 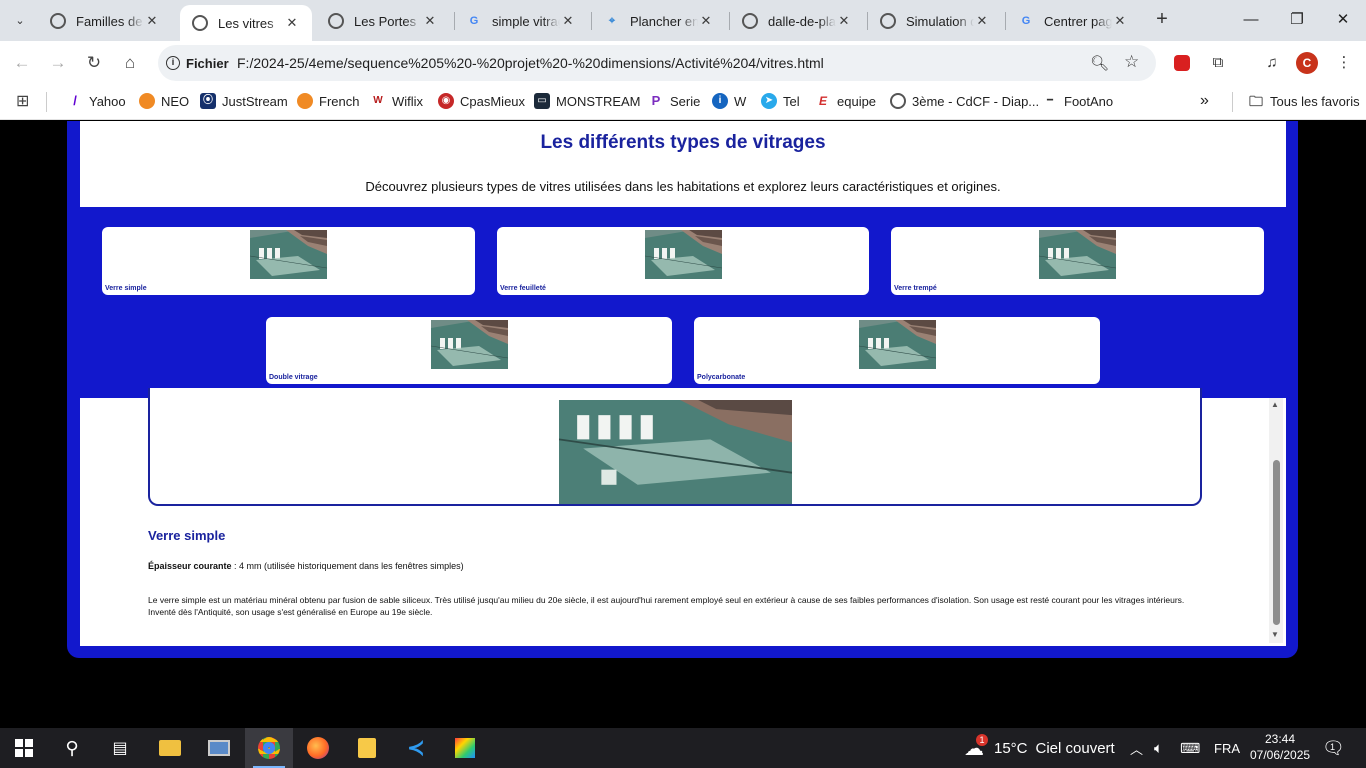 What do you see at coordinates (481, 101) in the screenshot?
I see `bookmark-cpasmieux: ◉ CpasMieux` at bounding box center [481, 101].